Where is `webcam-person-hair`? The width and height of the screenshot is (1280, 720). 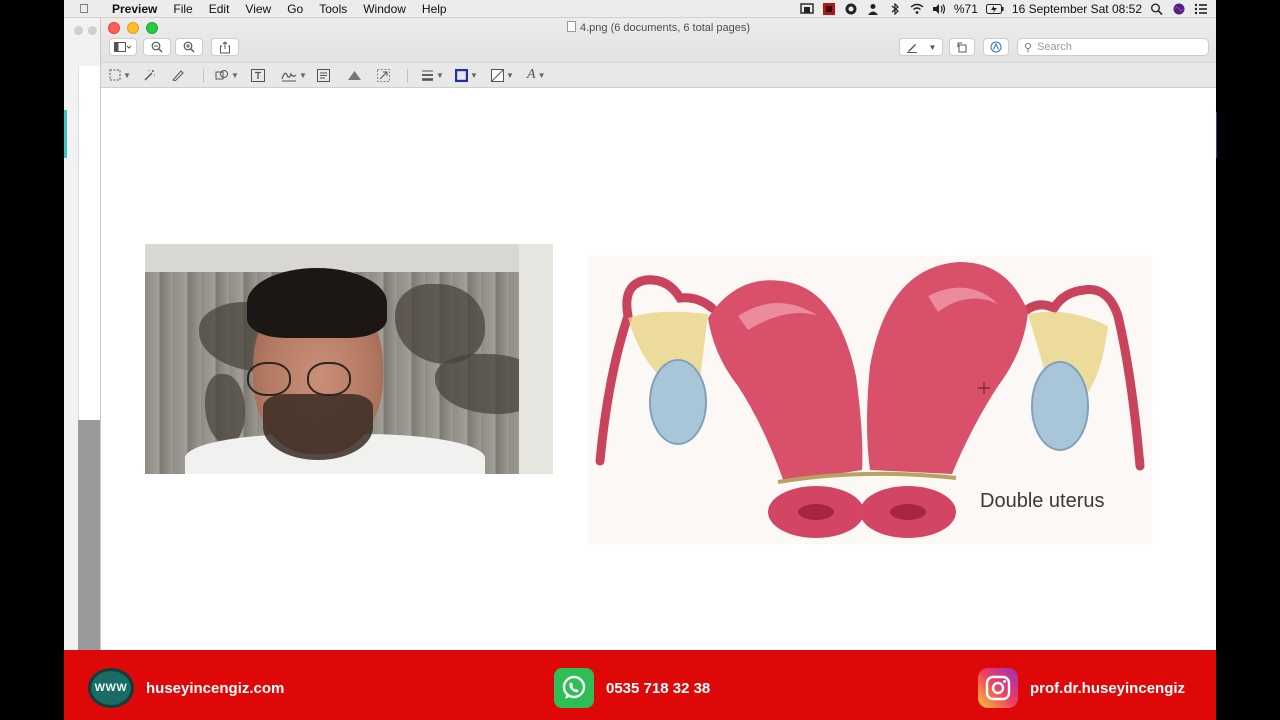
webcam-person-hair is located at coordinates (317, 303).